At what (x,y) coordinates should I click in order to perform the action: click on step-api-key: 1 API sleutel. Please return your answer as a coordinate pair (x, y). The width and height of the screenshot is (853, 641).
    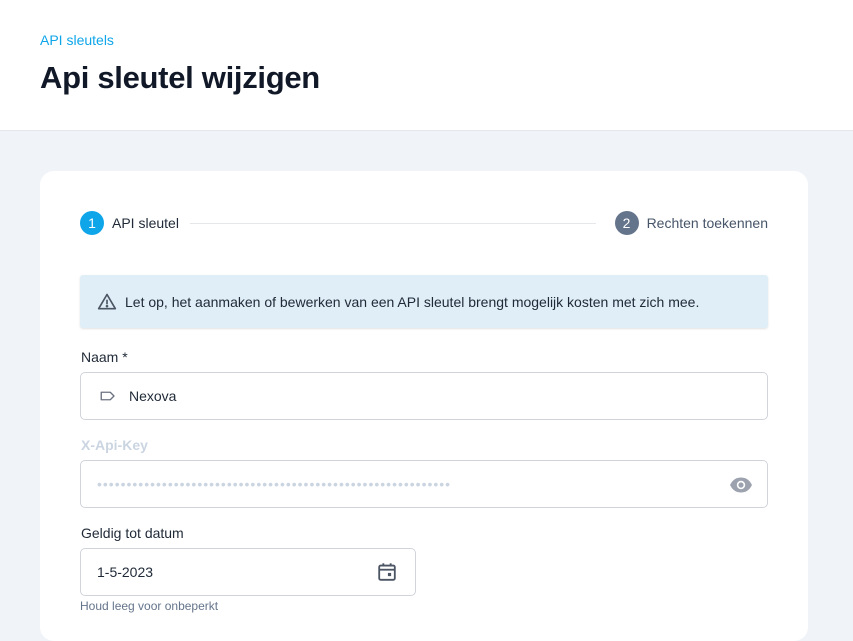
    Looking at the image, I should click on (129, 223).